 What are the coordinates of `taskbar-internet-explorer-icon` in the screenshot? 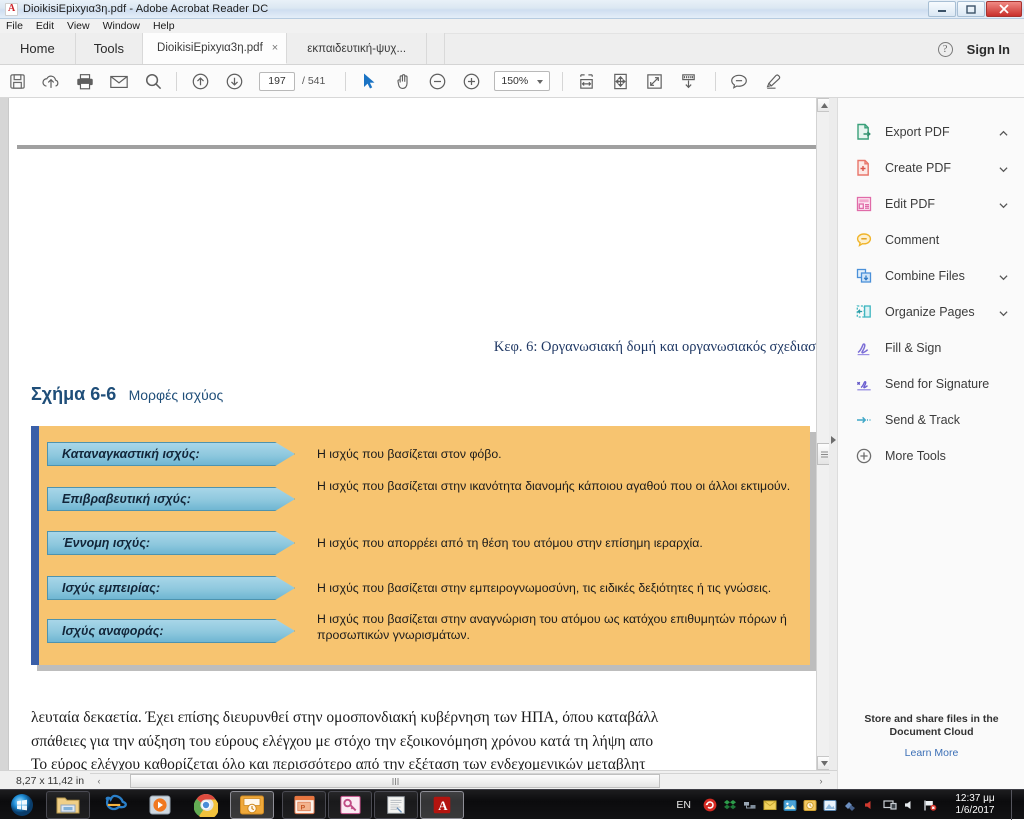 It's located at (114, 805).